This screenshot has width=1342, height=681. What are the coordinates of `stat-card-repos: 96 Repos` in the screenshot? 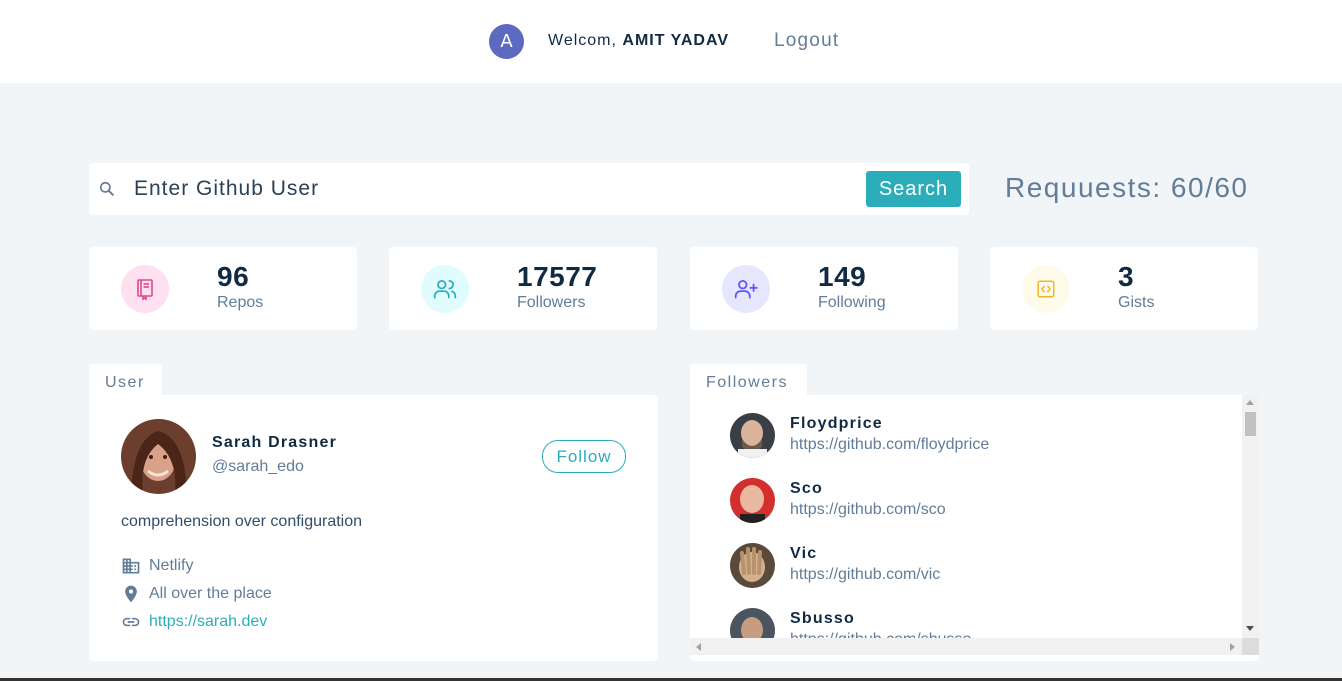 It's located at (223, 288).